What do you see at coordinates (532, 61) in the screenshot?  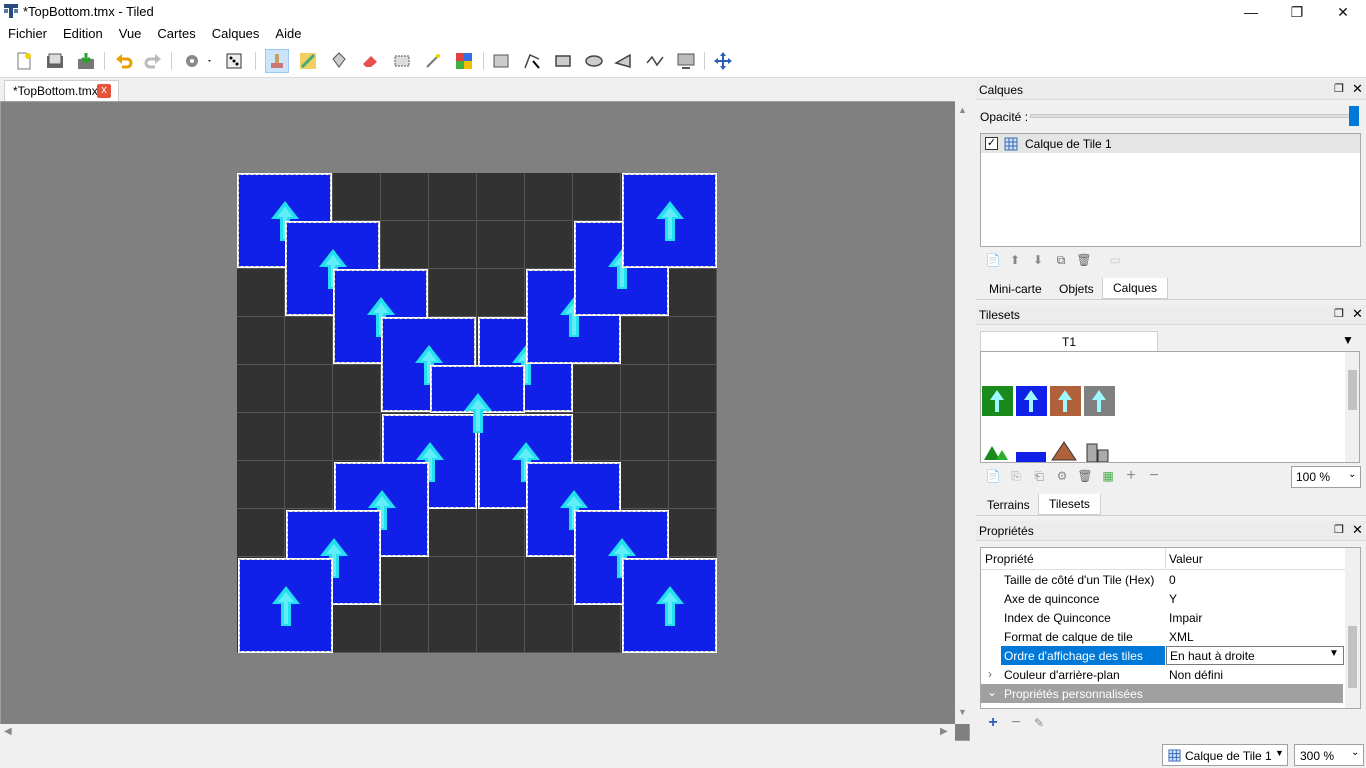 I see `edit-polygons-icon` at bounding box center [532, 61].